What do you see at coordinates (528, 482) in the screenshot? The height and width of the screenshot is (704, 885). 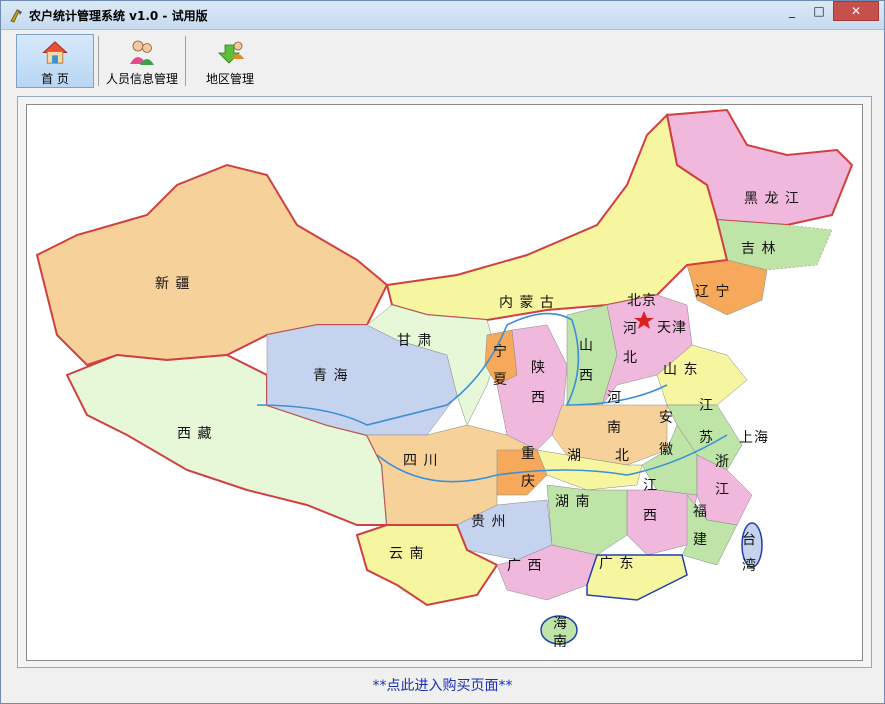 I see `map-label: 庆` at bounding box center [528, 482].